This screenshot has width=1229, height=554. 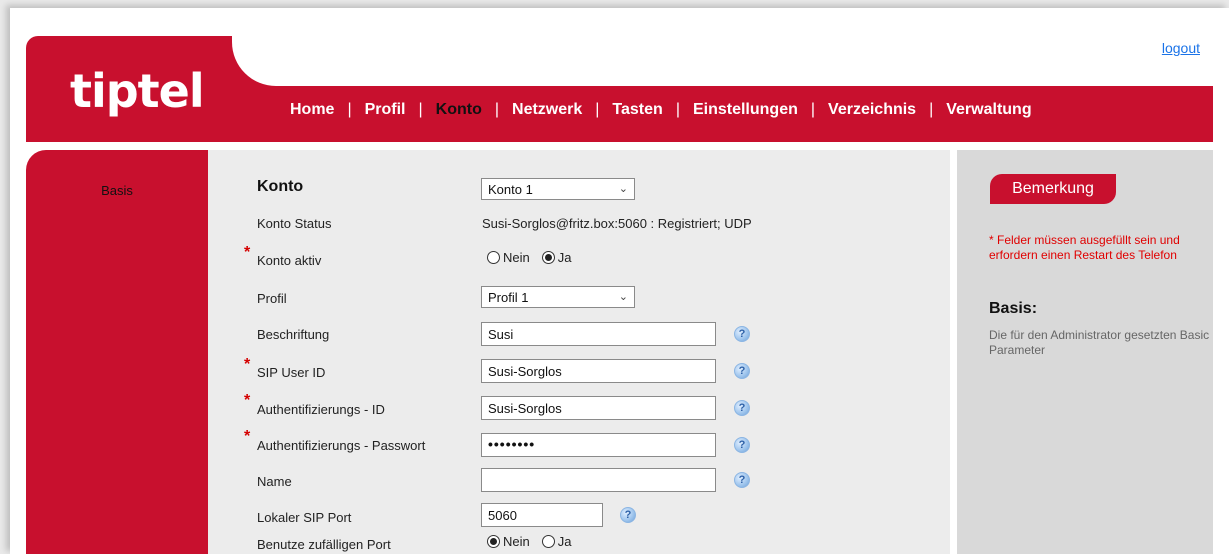 I want to click on random-port-nein-radio, so click(x=493, y=541).